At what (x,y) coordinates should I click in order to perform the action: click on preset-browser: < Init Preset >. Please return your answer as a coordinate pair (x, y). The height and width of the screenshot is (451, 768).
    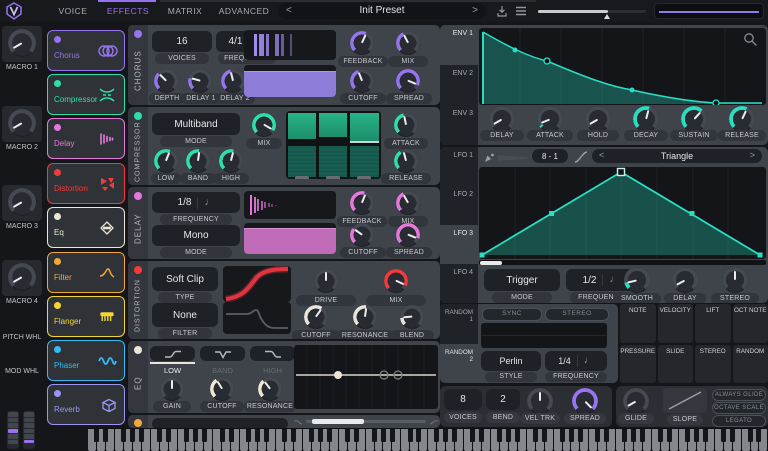
    Looking at the image, I should click on (382, 11).